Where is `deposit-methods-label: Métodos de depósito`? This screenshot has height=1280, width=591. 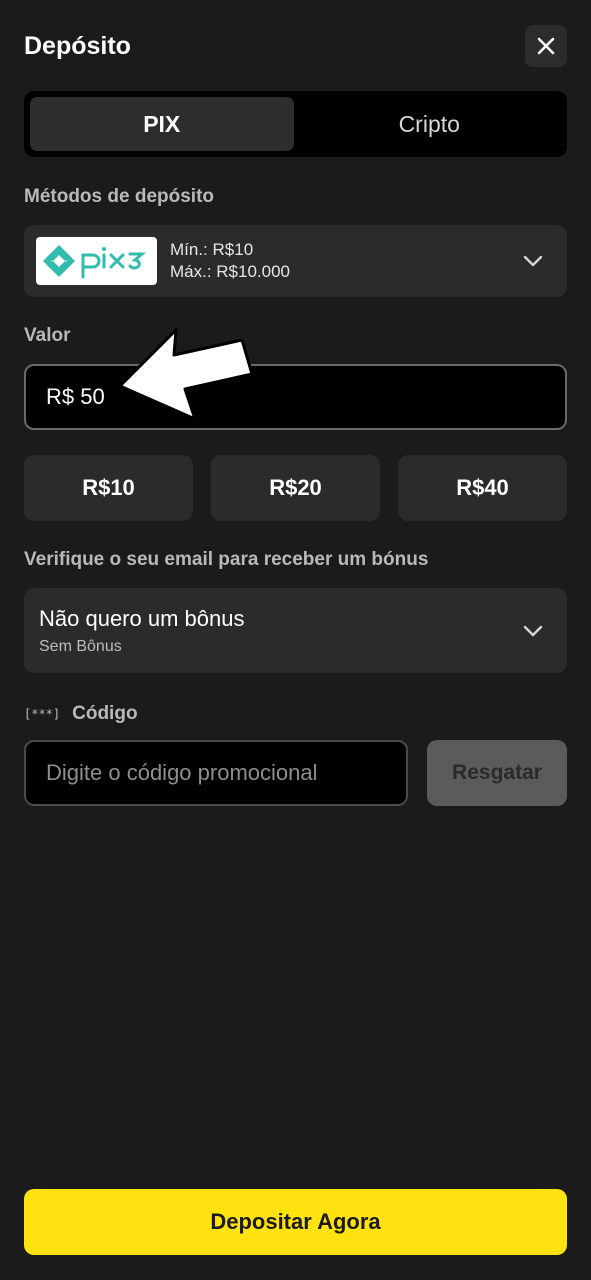 deposit-methods-label: Métodos de depósito is located at coordinates (119, 196).